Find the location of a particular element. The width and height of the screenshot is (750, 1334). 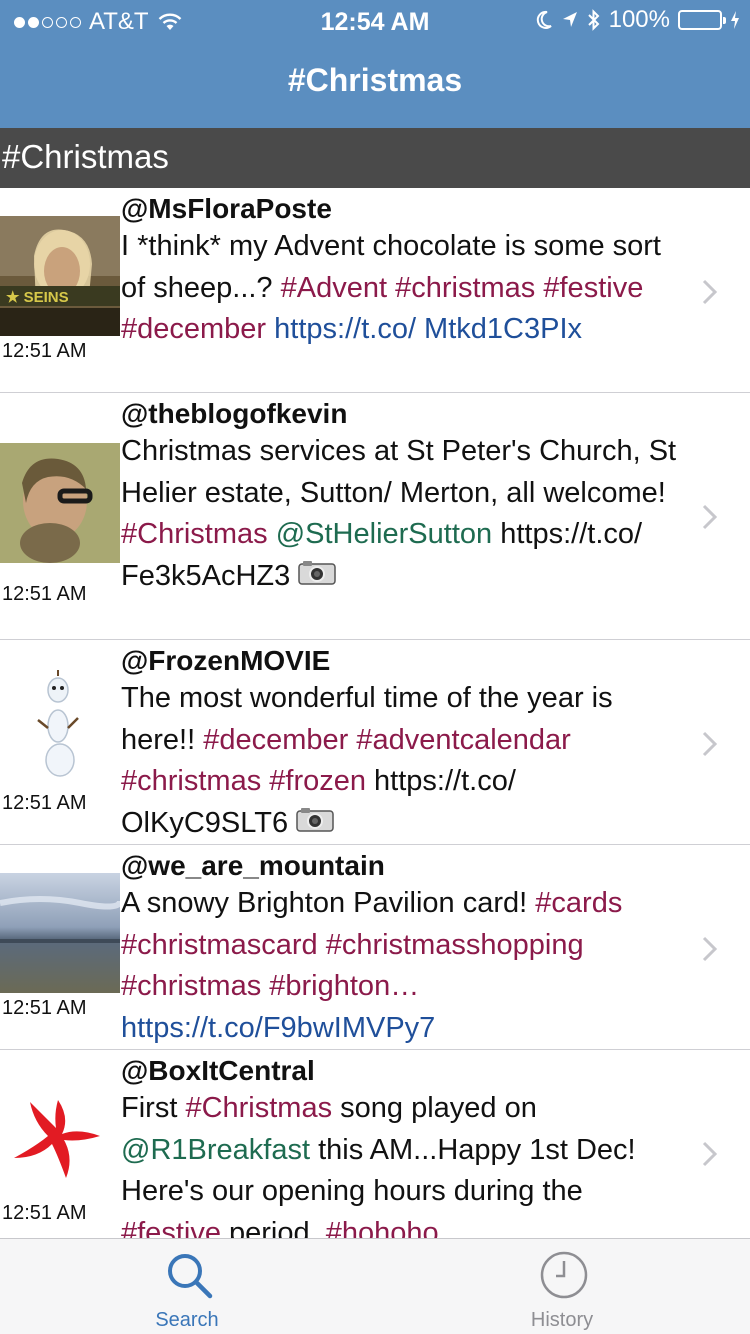

section-header: #Christmas is located at coordinates (375, 158).